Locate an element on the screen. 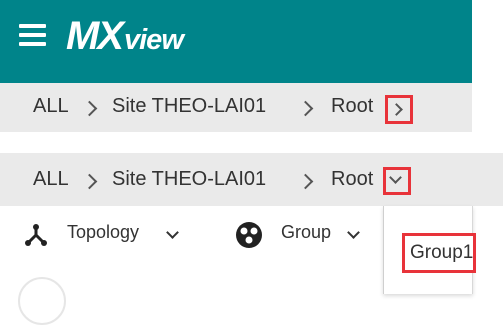 Image resolution: width=503 pixels, height=325 pixels. group-menu-button: Group is located at coordinates (305, 234).